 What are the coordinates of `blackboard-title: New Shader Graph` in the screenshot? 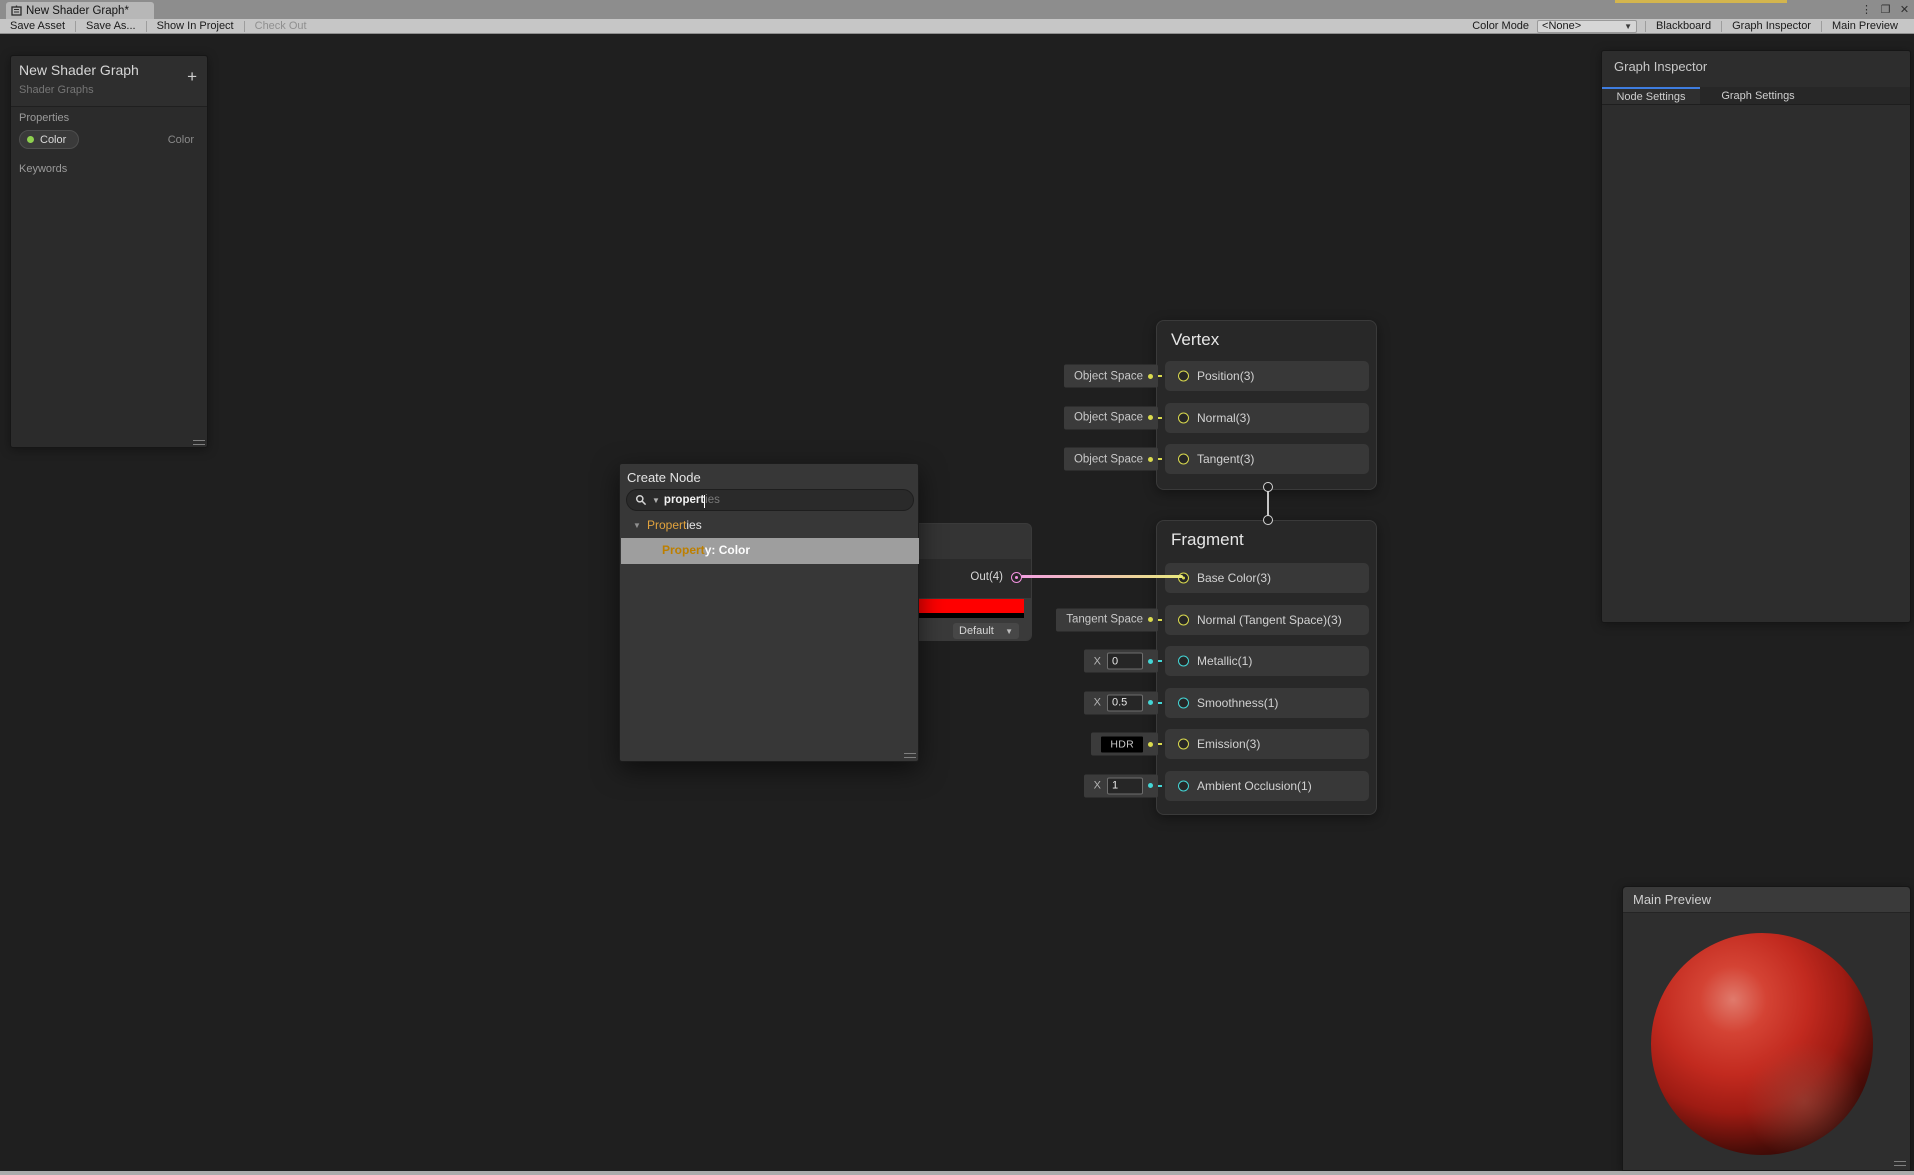 It's located at (79, 70).